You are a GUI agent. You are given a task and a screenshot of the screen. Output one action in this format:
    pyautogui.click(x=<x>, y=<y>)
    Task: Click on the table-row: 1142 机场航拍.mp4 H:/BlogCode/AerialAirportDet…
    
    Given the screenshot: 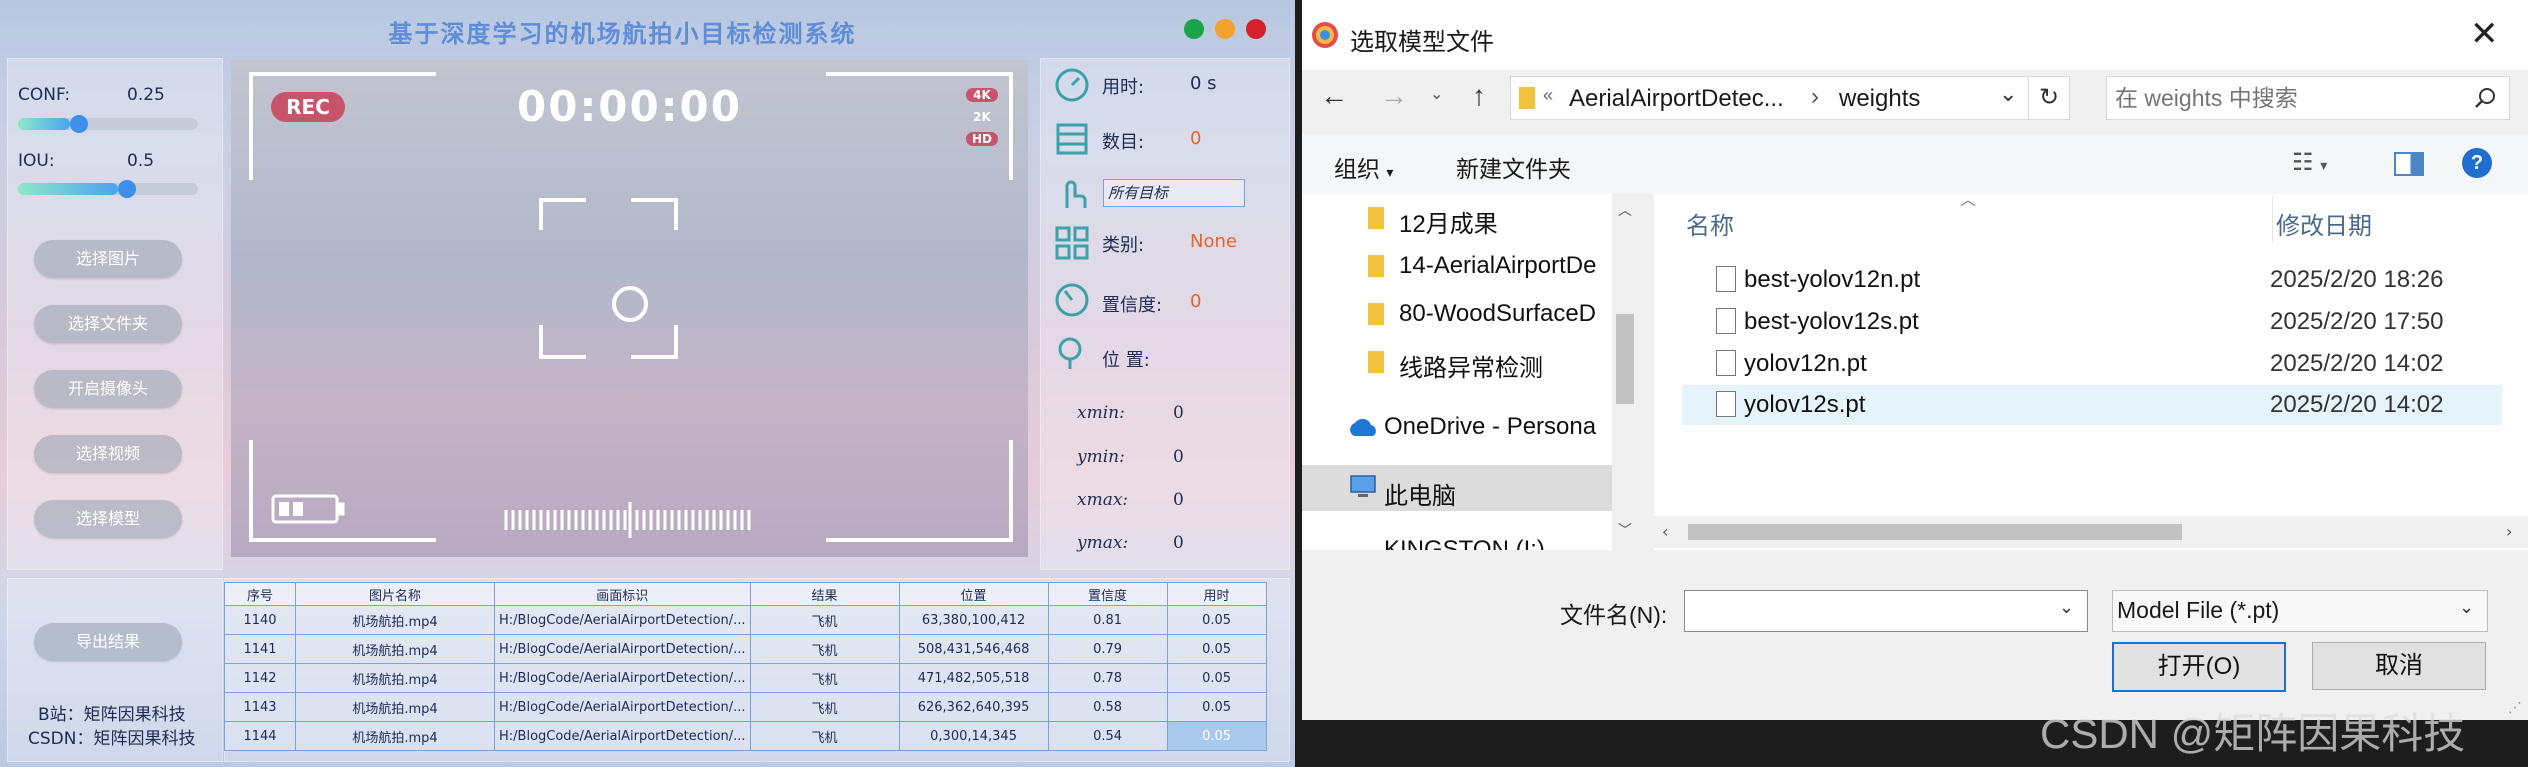 What is the action you would take?
    pyautogui.click(x=745, y=678)
    